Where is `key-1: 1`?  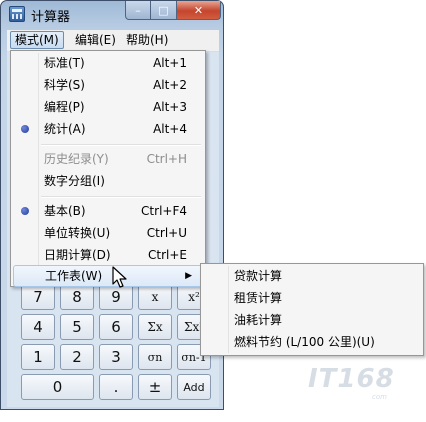
key-1: 1 is located at coordinates (38, 357).